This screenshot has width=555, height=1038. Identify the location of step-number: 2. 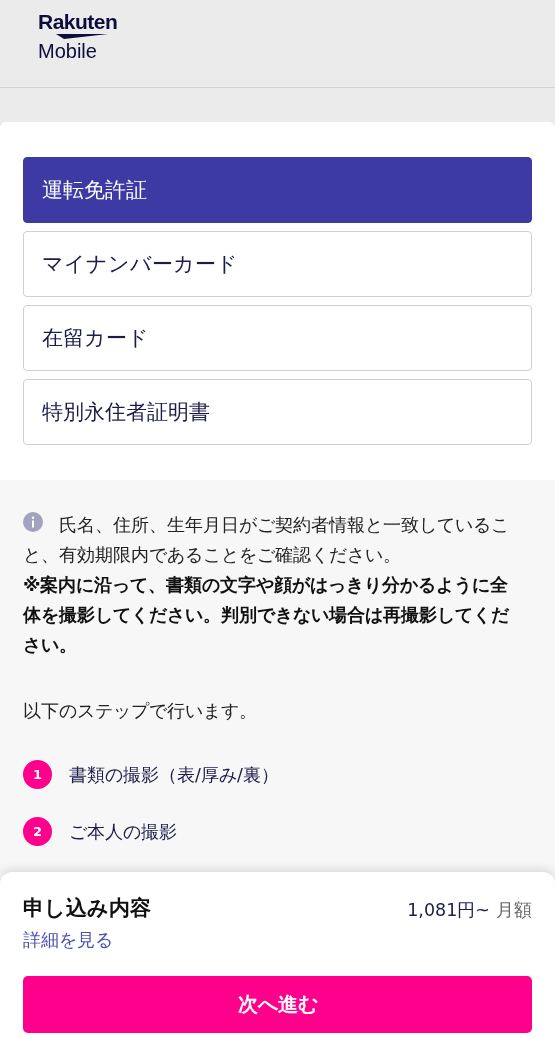
(37, 831).